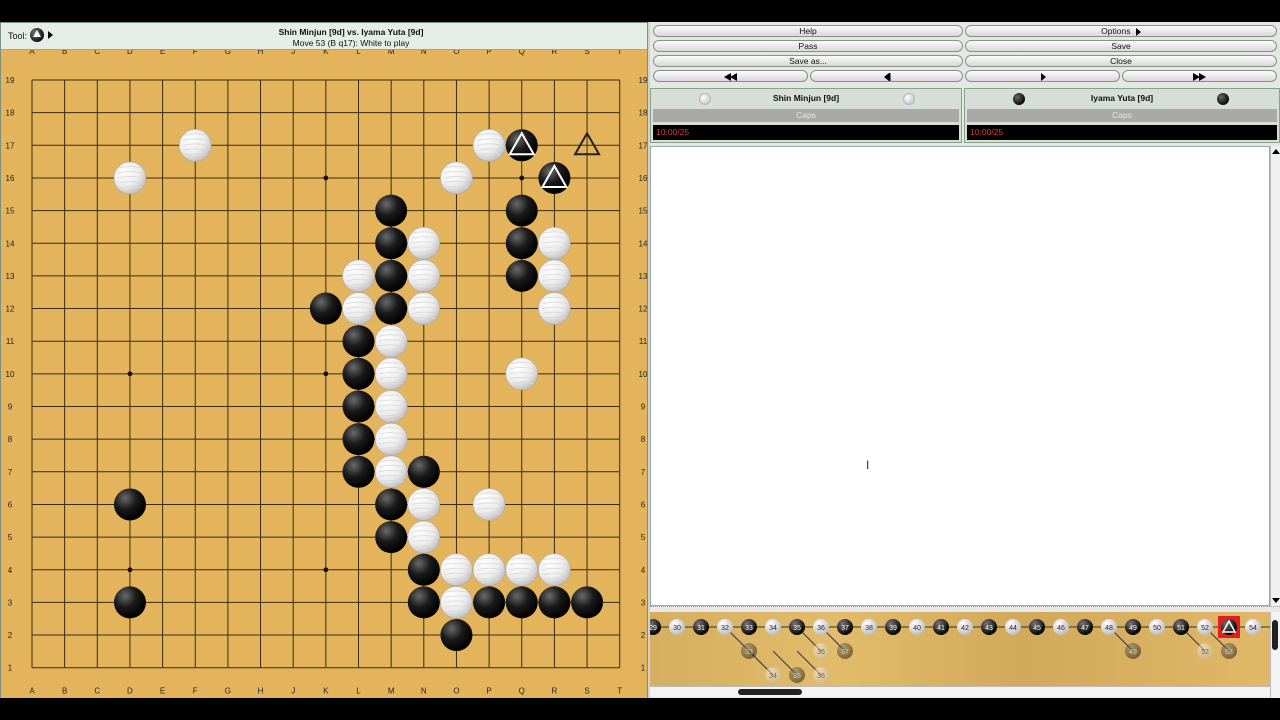 The width and height of the screenshot is (1280, 720). I want to click on tree-horizontal-scrollbar, so click(960, 691).